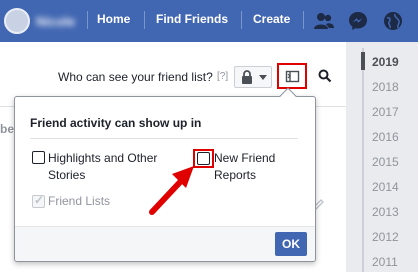 Image resolution: width=418 pixels, height=272 pixels. What do you see at coordinates (222, 76) in the screenshot?
I see `help-link: [?]` at bounding box center [222, 76].